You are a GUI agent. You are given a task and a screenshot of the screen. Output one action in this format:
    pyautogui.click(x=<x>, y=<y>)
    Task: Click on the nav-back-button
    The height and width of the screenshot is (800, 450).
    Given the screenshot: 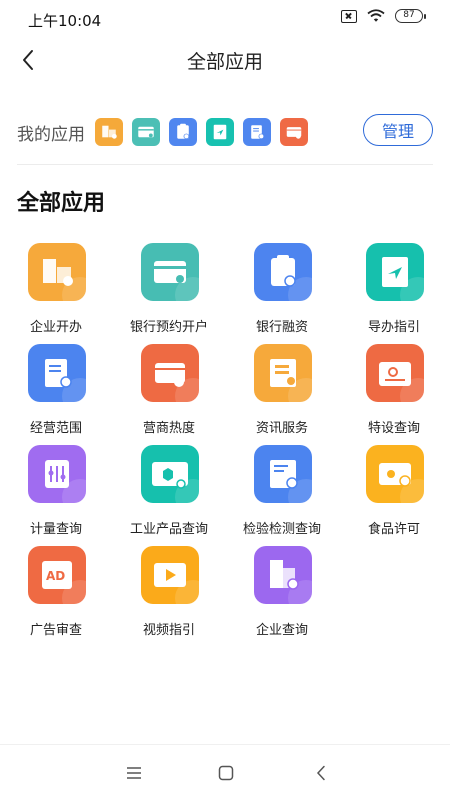 What is the action you would take?
    pyautogui.click(x=321, y=773)
    